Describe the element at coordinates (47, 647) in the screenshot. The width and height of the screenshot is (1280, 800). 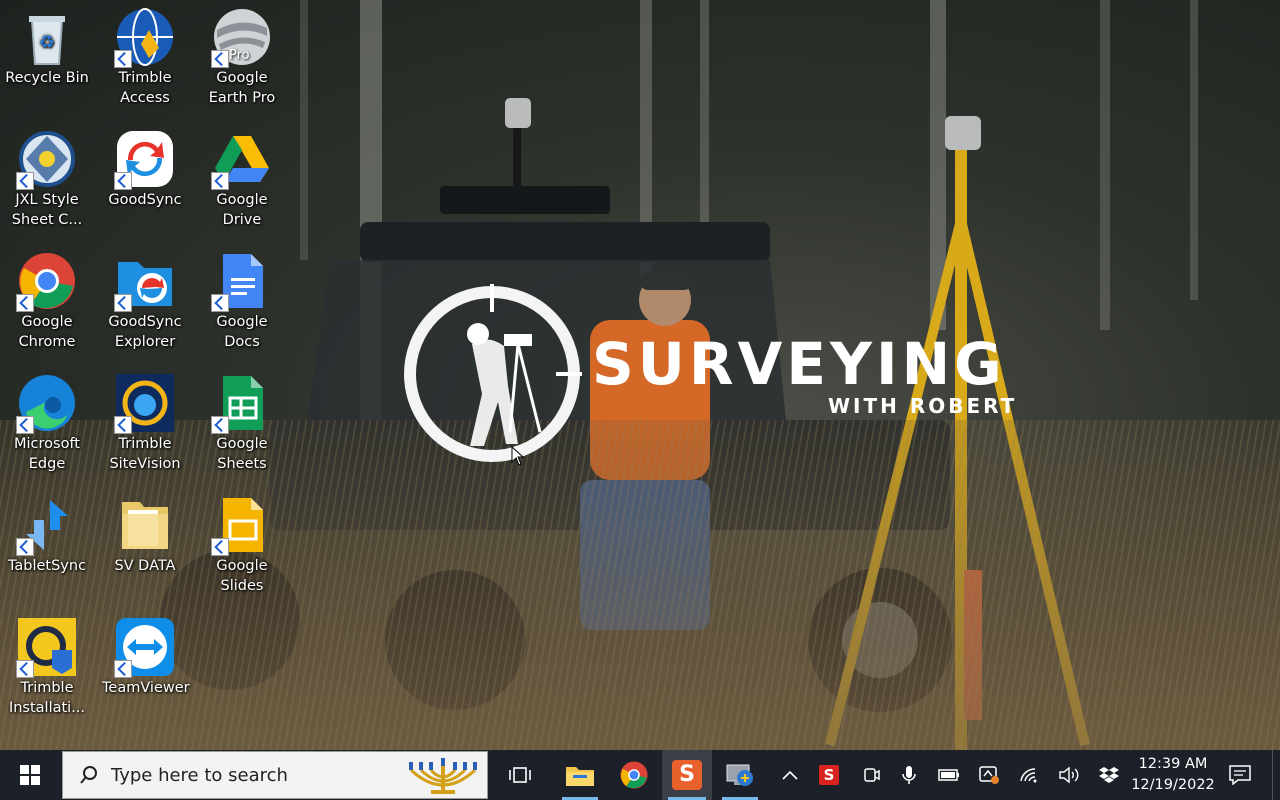
I see `trimble-installation-icon` at that location.